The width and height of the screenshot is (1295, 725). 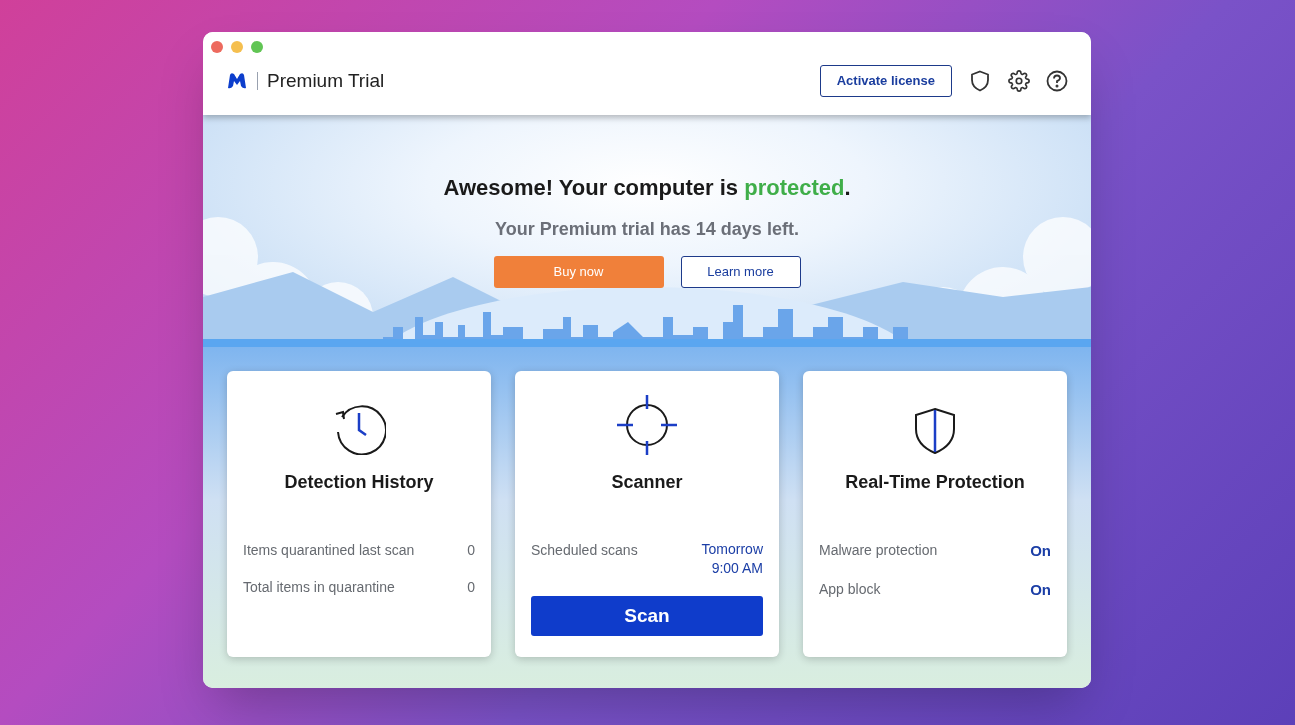 What do you see at coordinates (935, 482) in the screenshot?
I see `card-title: Real-Time Protection` at bounding box center [935, 482].